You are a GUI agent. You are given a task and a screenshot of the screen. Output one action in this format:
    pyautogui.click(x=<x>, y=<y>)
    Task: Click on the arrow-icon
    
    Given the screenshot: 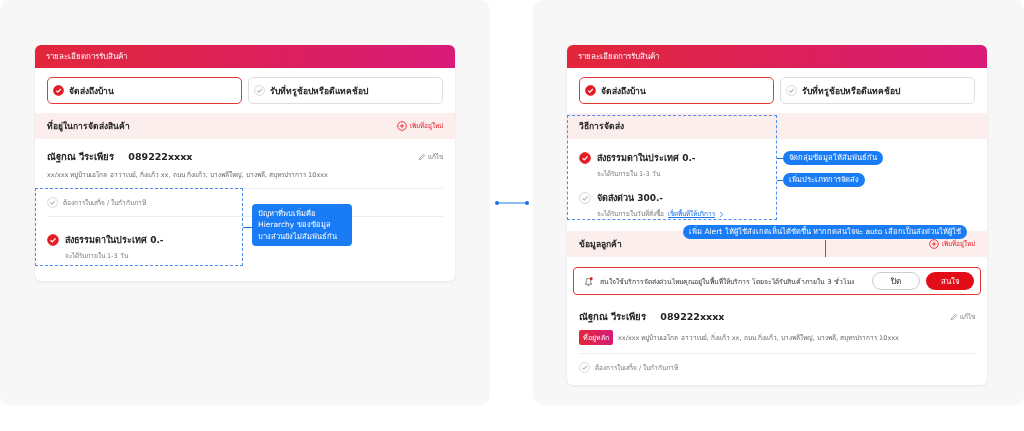 What is the action you would take?
    pyautogui.click(x=511, y=202)
    